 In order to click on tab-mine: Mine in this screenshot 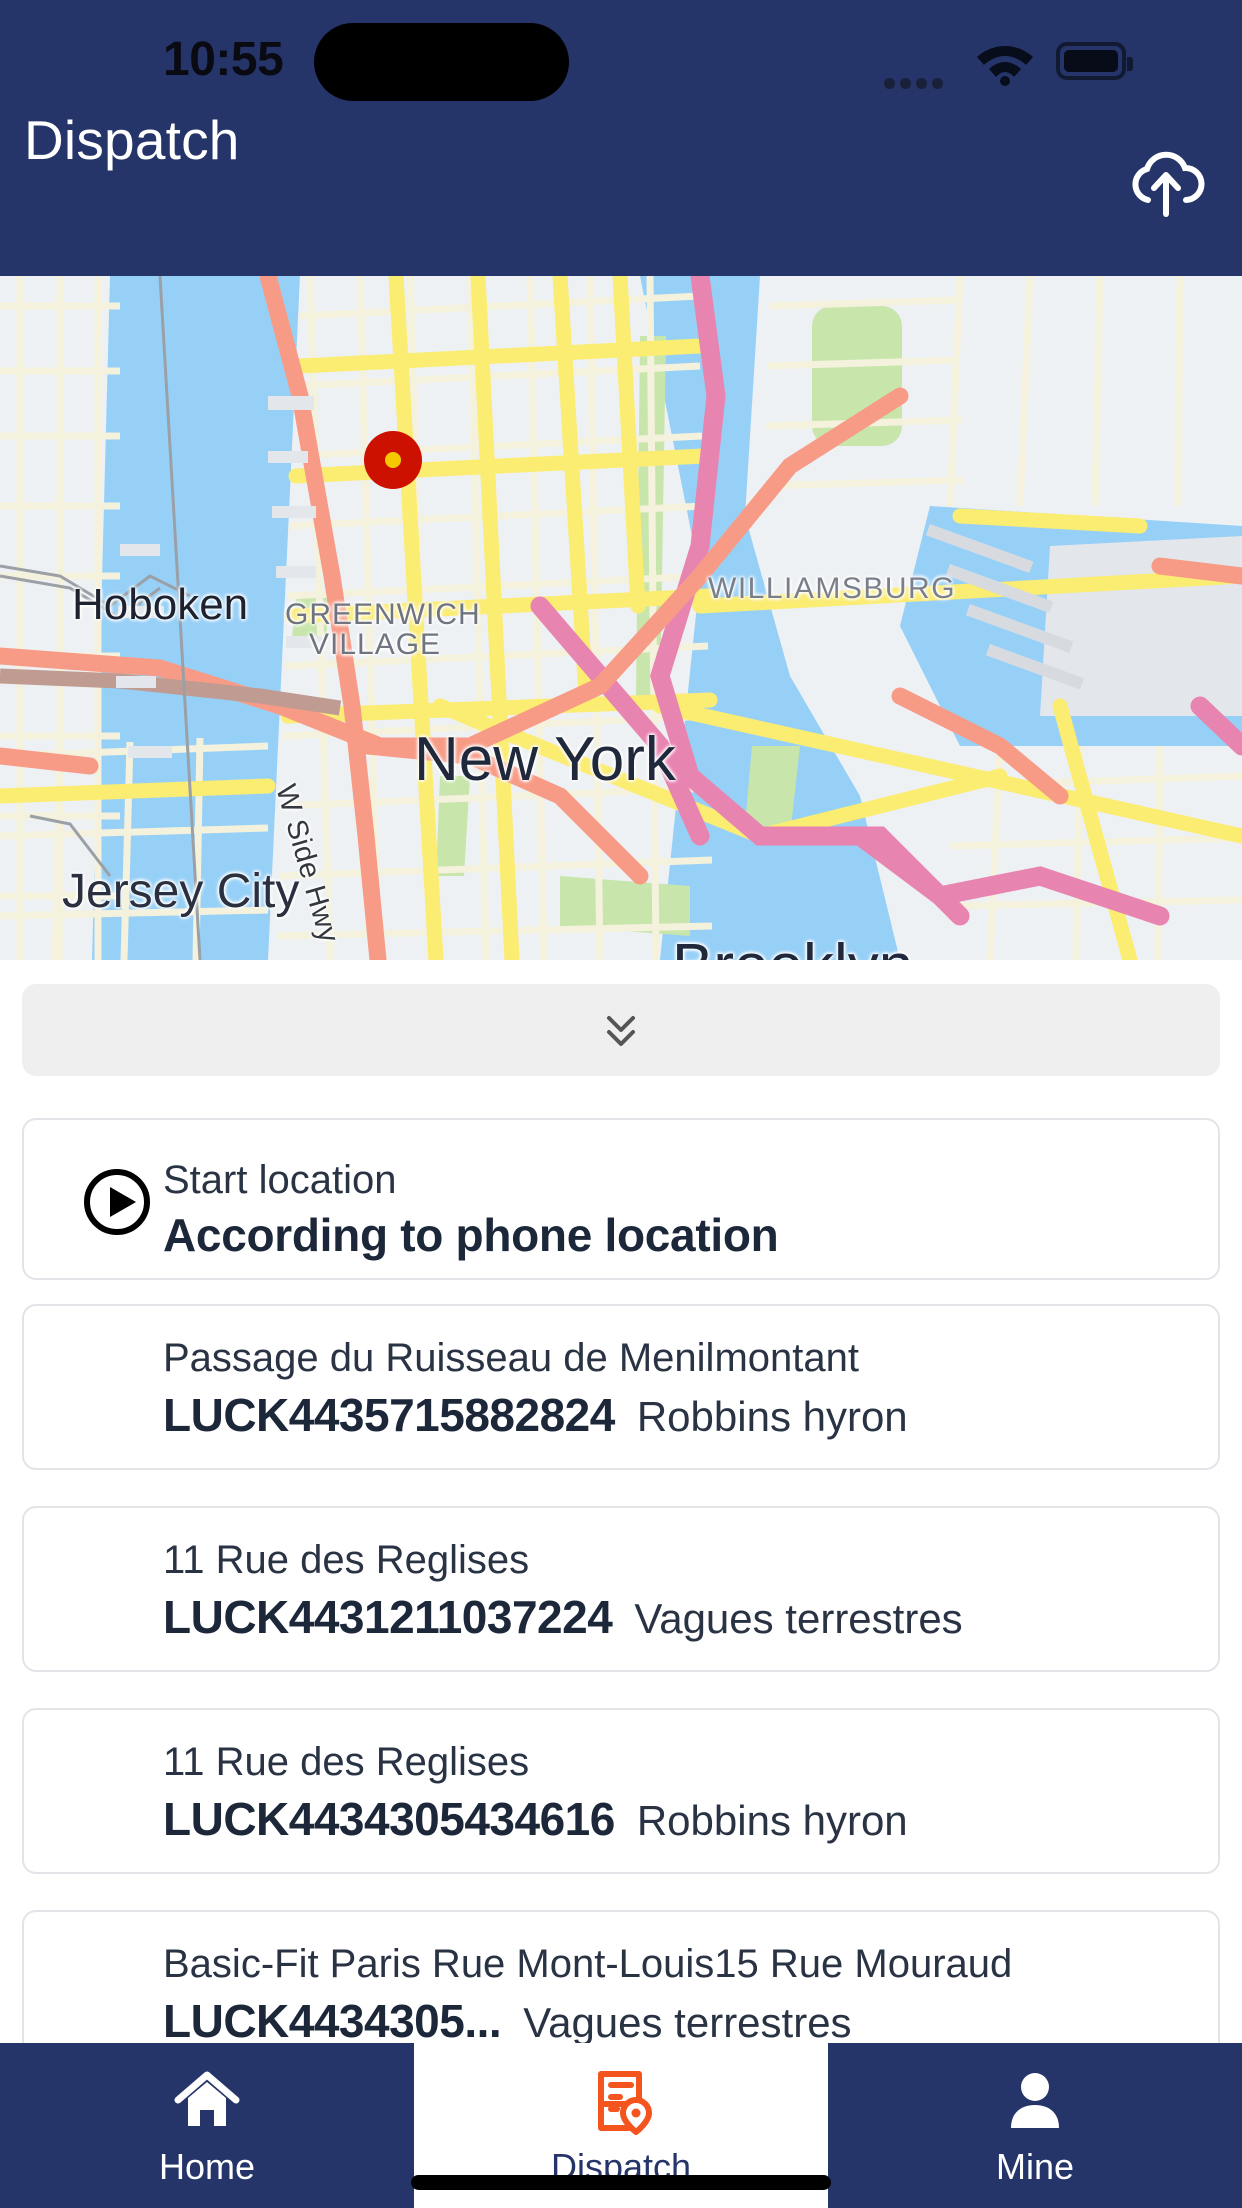, I will do `click(1035, 2125)`.